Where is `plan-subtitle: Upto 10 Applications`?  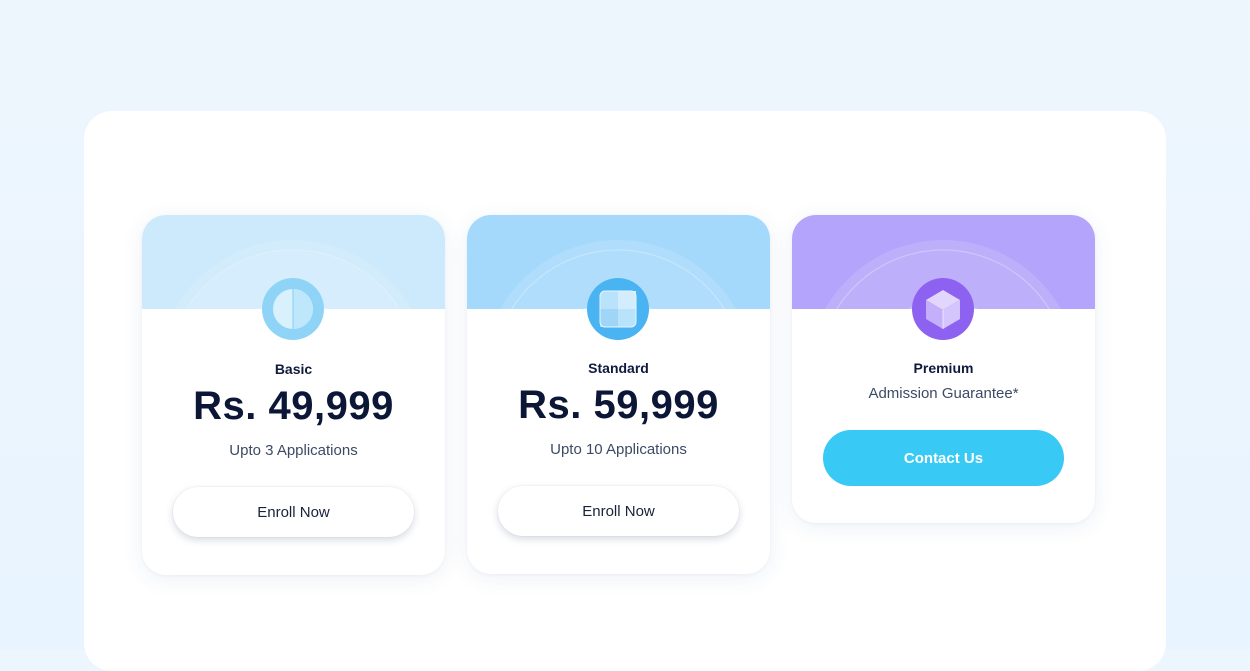 plan-subtitle: Upto 10 Applications is located at coordinates (618, 449).